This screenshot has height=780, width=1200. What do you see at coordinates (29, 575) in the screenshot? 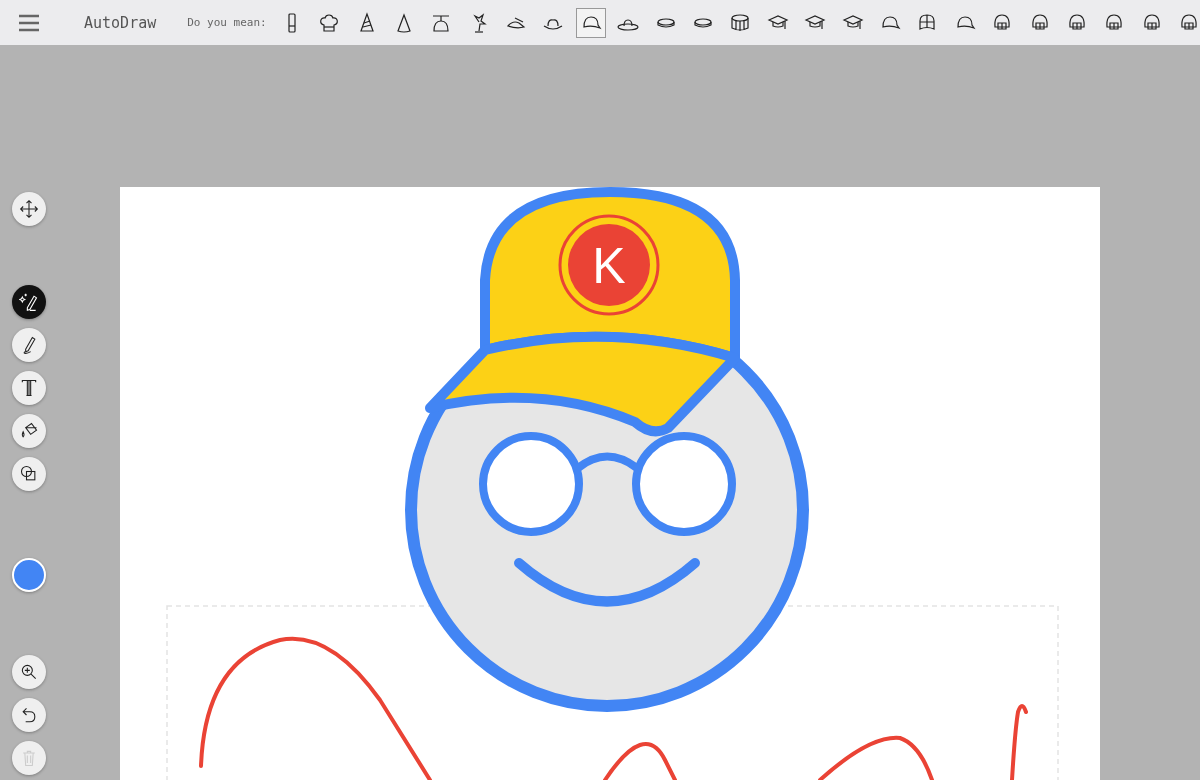
I see `color-swatch` at bounding box center [29, 575].